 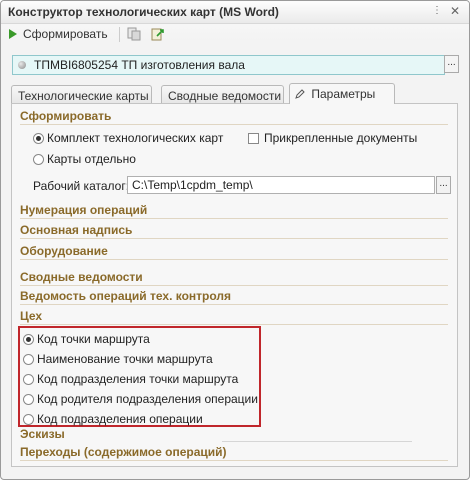 What do you see at coordinates (38, 138) in the screenshot?
I see `radio-set` at bounding box center [38, 138].